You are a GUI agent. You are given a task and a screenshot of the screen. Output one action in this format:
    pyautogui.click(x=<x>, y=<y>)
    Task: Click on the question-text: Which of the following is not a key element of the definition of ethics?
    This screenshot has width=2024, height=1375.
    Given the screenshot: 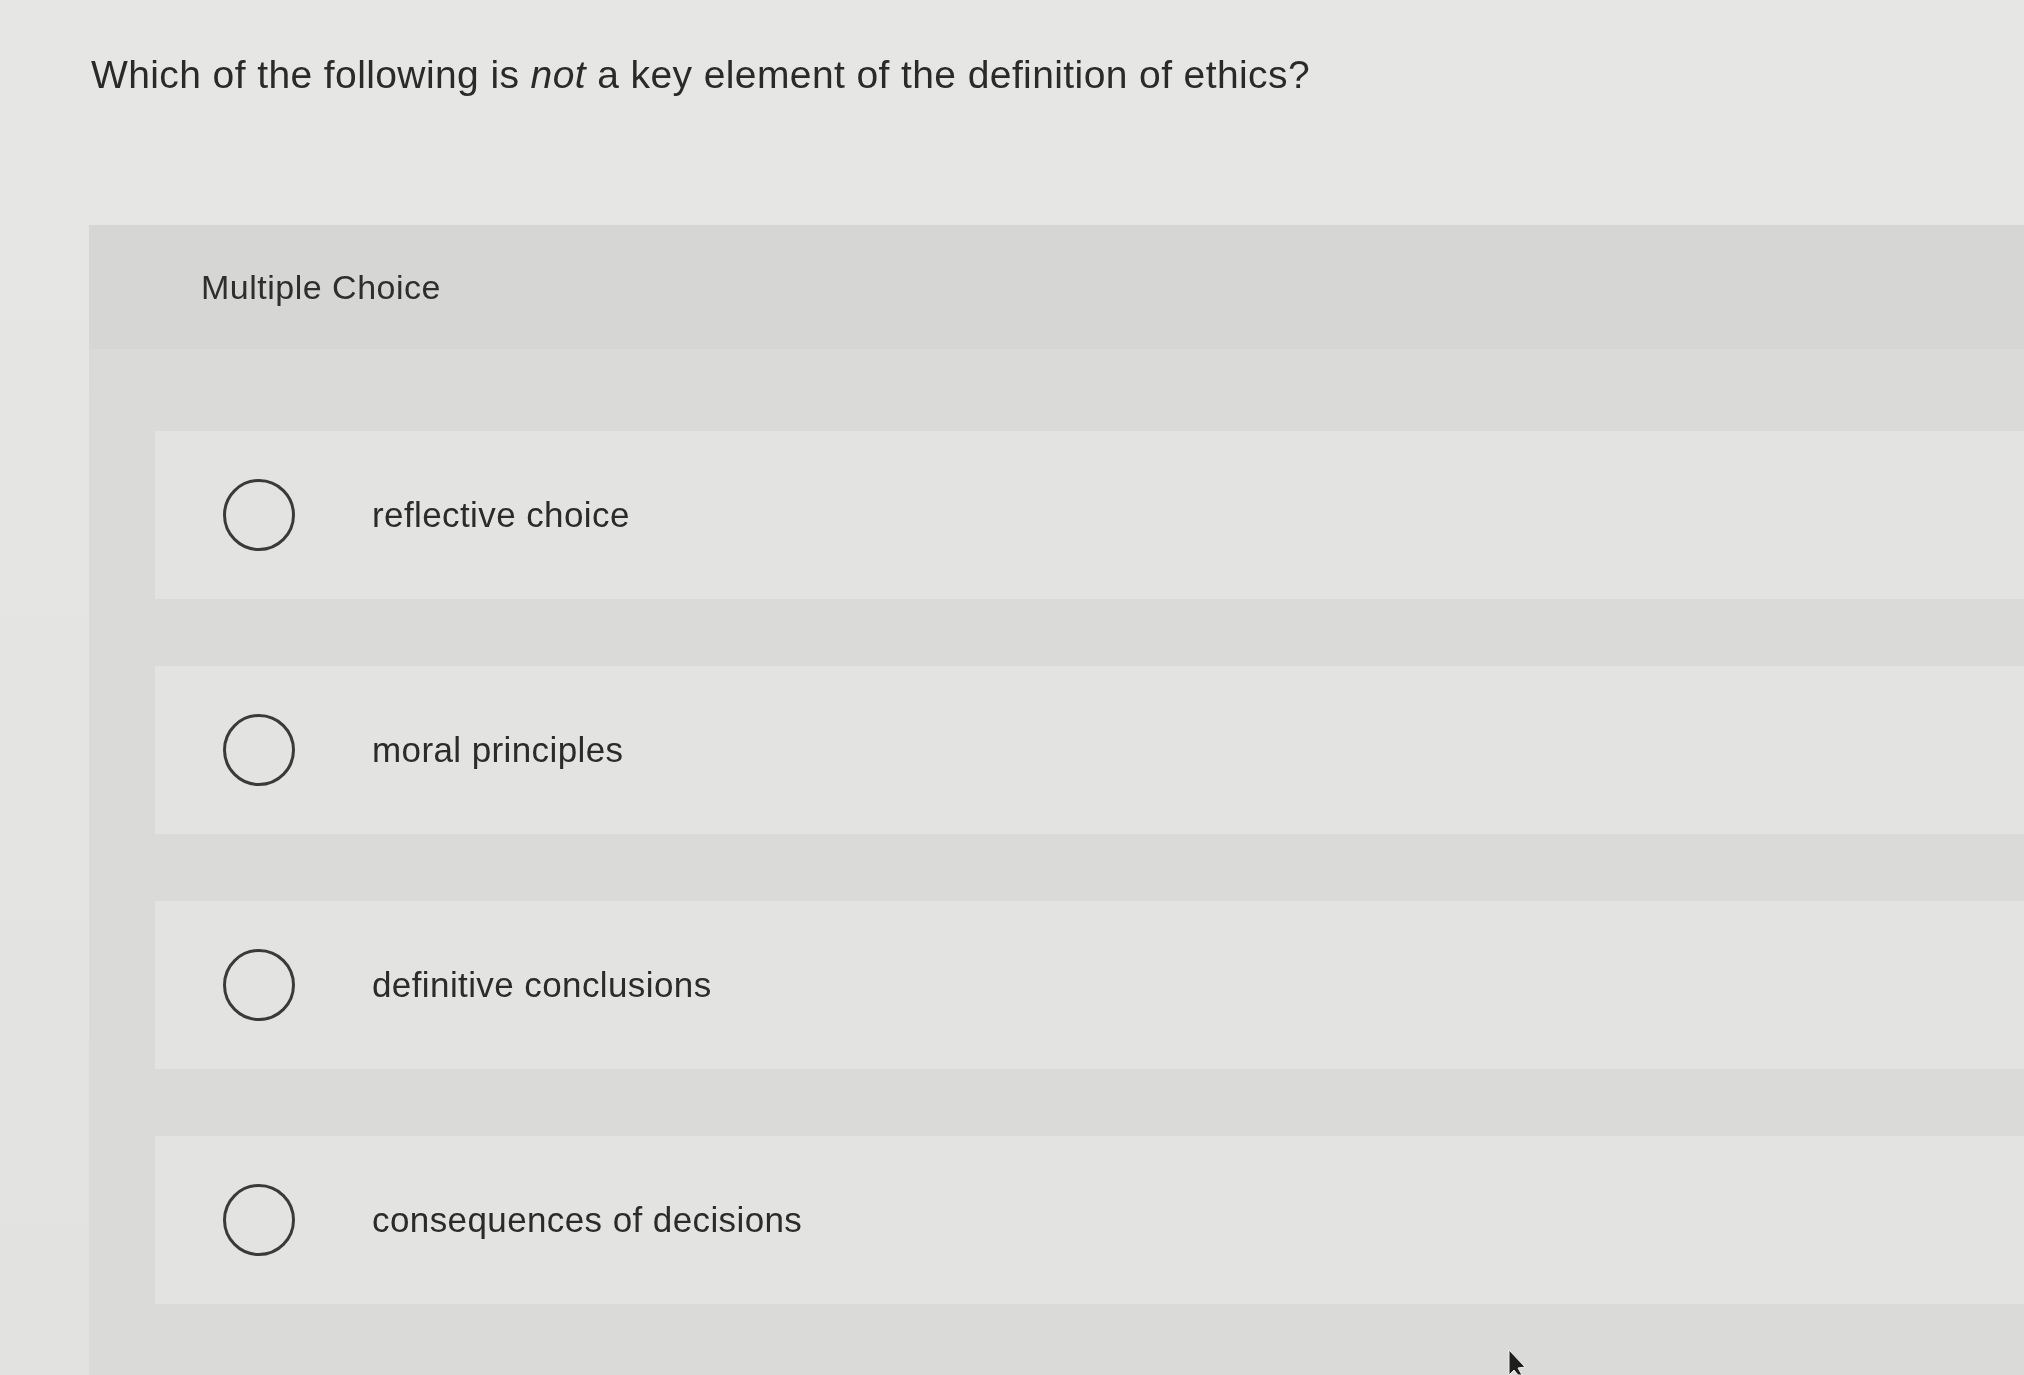 What is the action you would take?
    pyautogui.click(x=701, y=75)
    